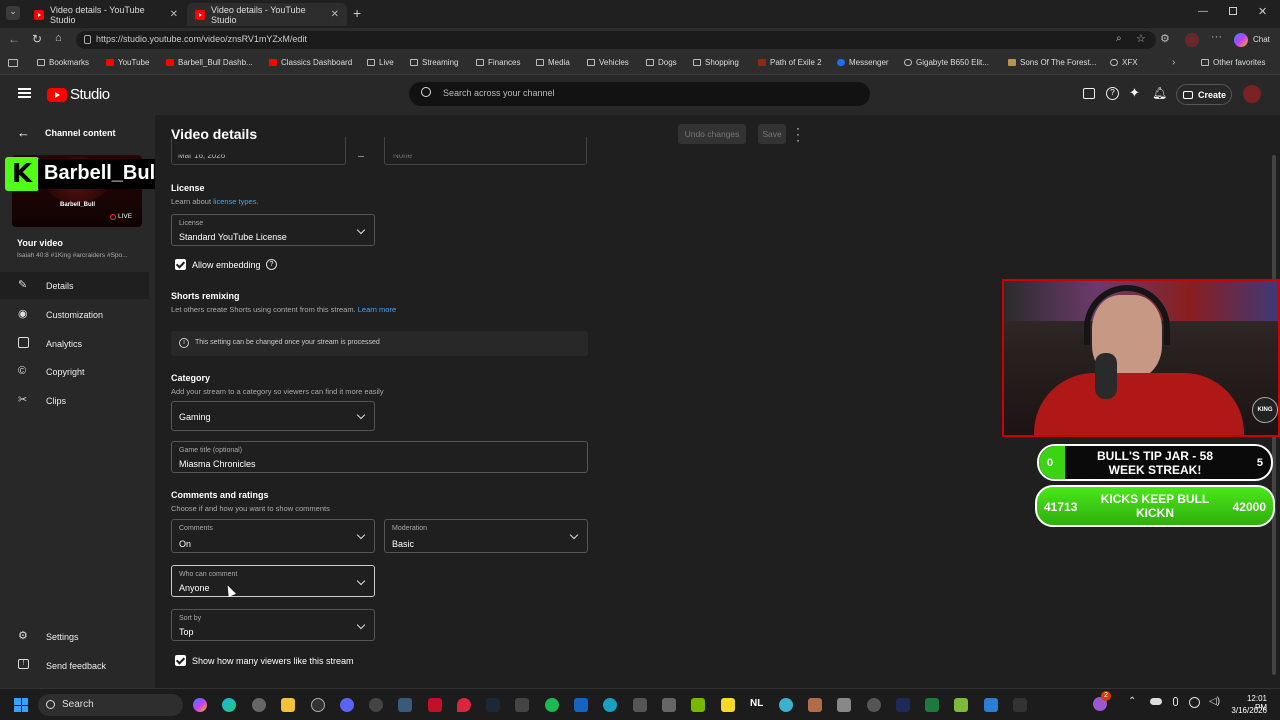 Image resolution: width=1280 pixels, height=720 pixels. What do you see at coordinates (712, 134) in the screenshot?
I see `undo-changes-button: Undo changes` at bounding box center [712, 134].